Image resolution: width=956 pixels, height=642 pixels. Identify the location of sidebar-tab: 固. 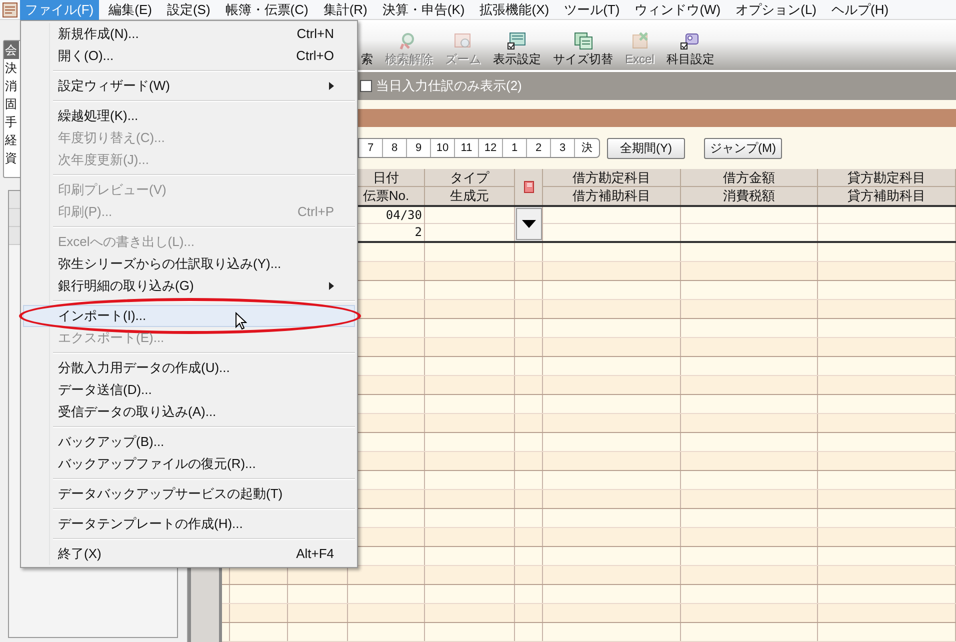
(11, 104).